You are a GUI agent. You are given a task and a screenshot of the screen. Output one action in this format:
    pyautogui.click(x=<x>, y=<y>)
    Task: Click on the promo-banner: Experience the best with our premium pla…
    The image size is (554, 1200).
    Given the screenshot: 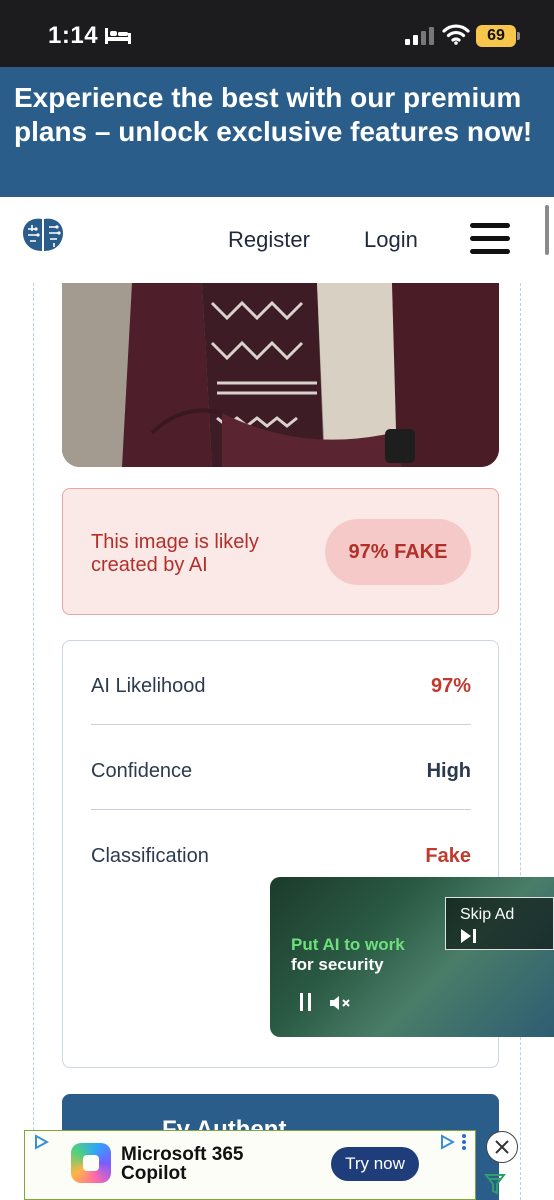 What is the action you would take?
    pyautogui.click(x=277, y=132)
    